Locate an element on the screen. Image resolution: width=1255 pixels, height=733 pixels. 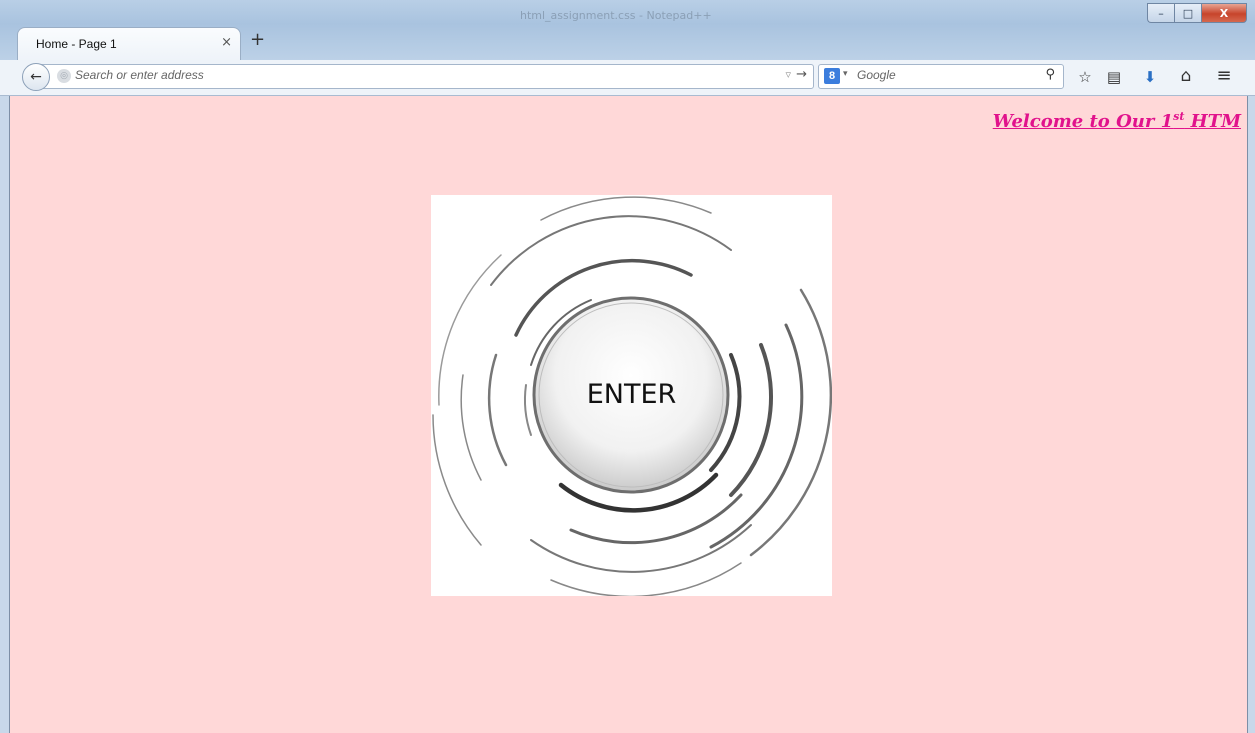
enter-label: ENTER is located at coordinates (631, 394).